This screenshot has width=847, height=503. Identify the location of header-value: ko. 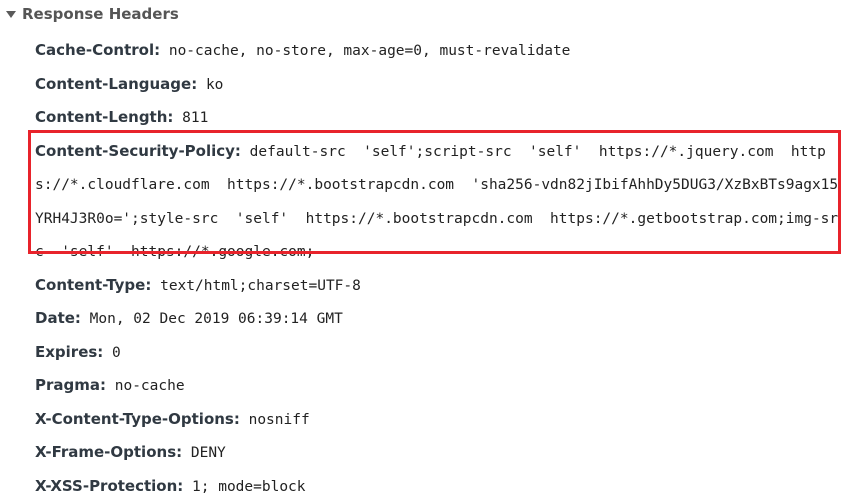
(210, 85).